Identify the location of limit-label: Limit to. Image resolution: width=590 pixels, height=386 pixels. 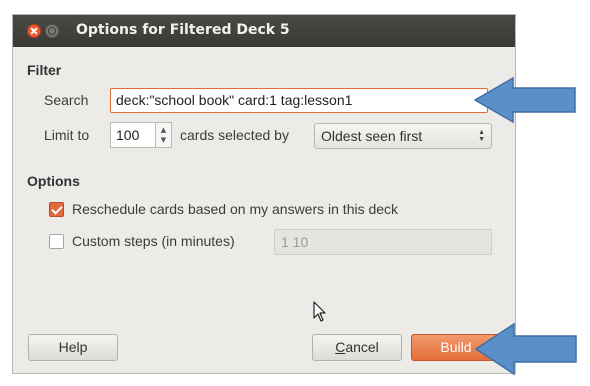
(67, 135).